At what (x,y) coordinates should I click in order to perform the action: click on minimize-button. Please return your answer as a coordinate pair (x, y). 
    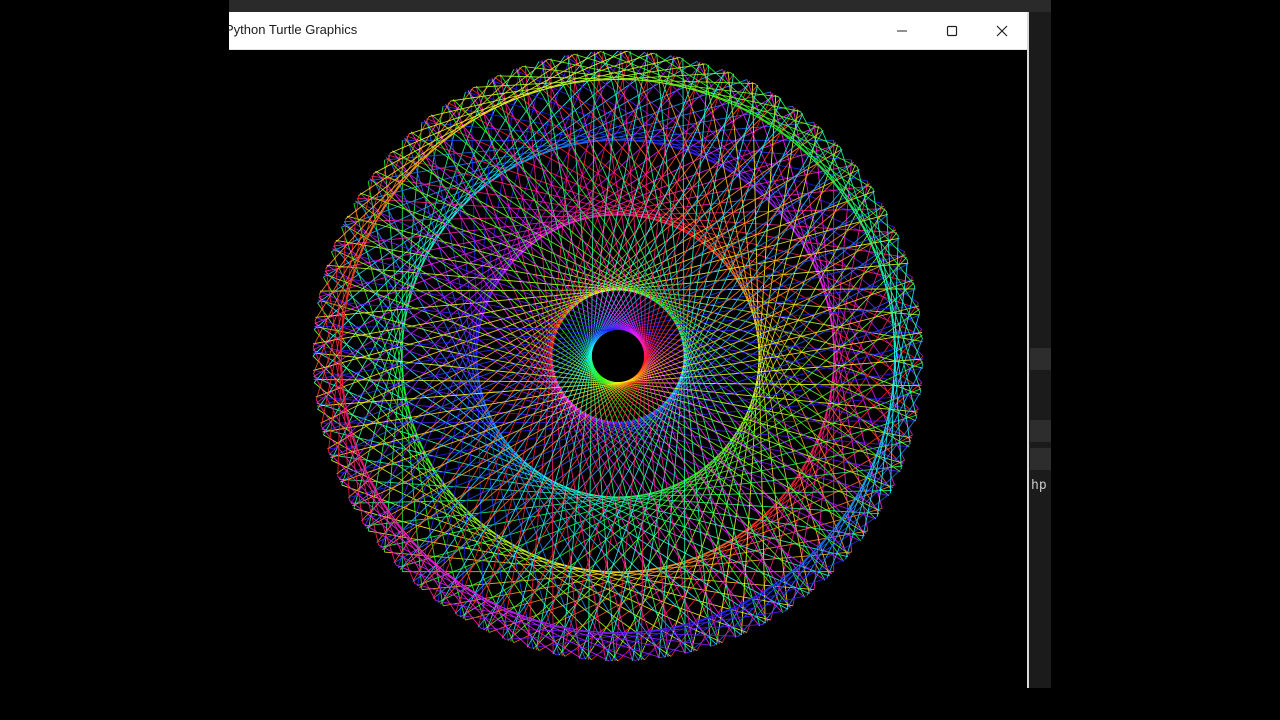
    Looking at the image, I should click on (902, 30).